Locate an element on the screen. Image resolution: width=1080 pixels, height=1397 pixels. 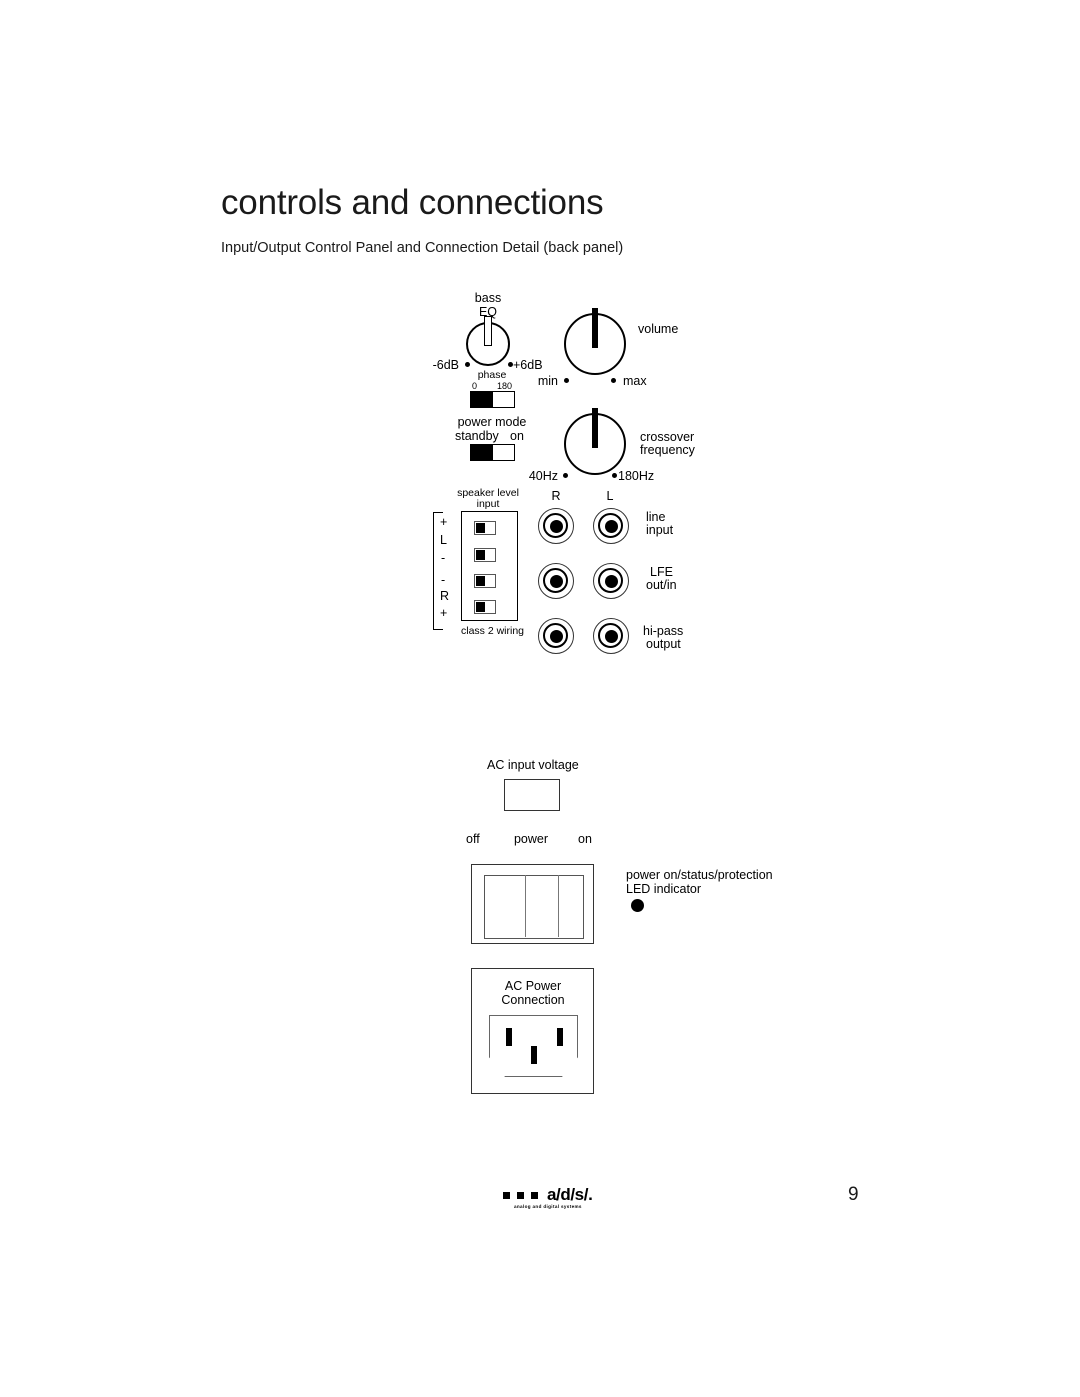
crossover-max-label: 180Hz is located at coordinates (636, 476).